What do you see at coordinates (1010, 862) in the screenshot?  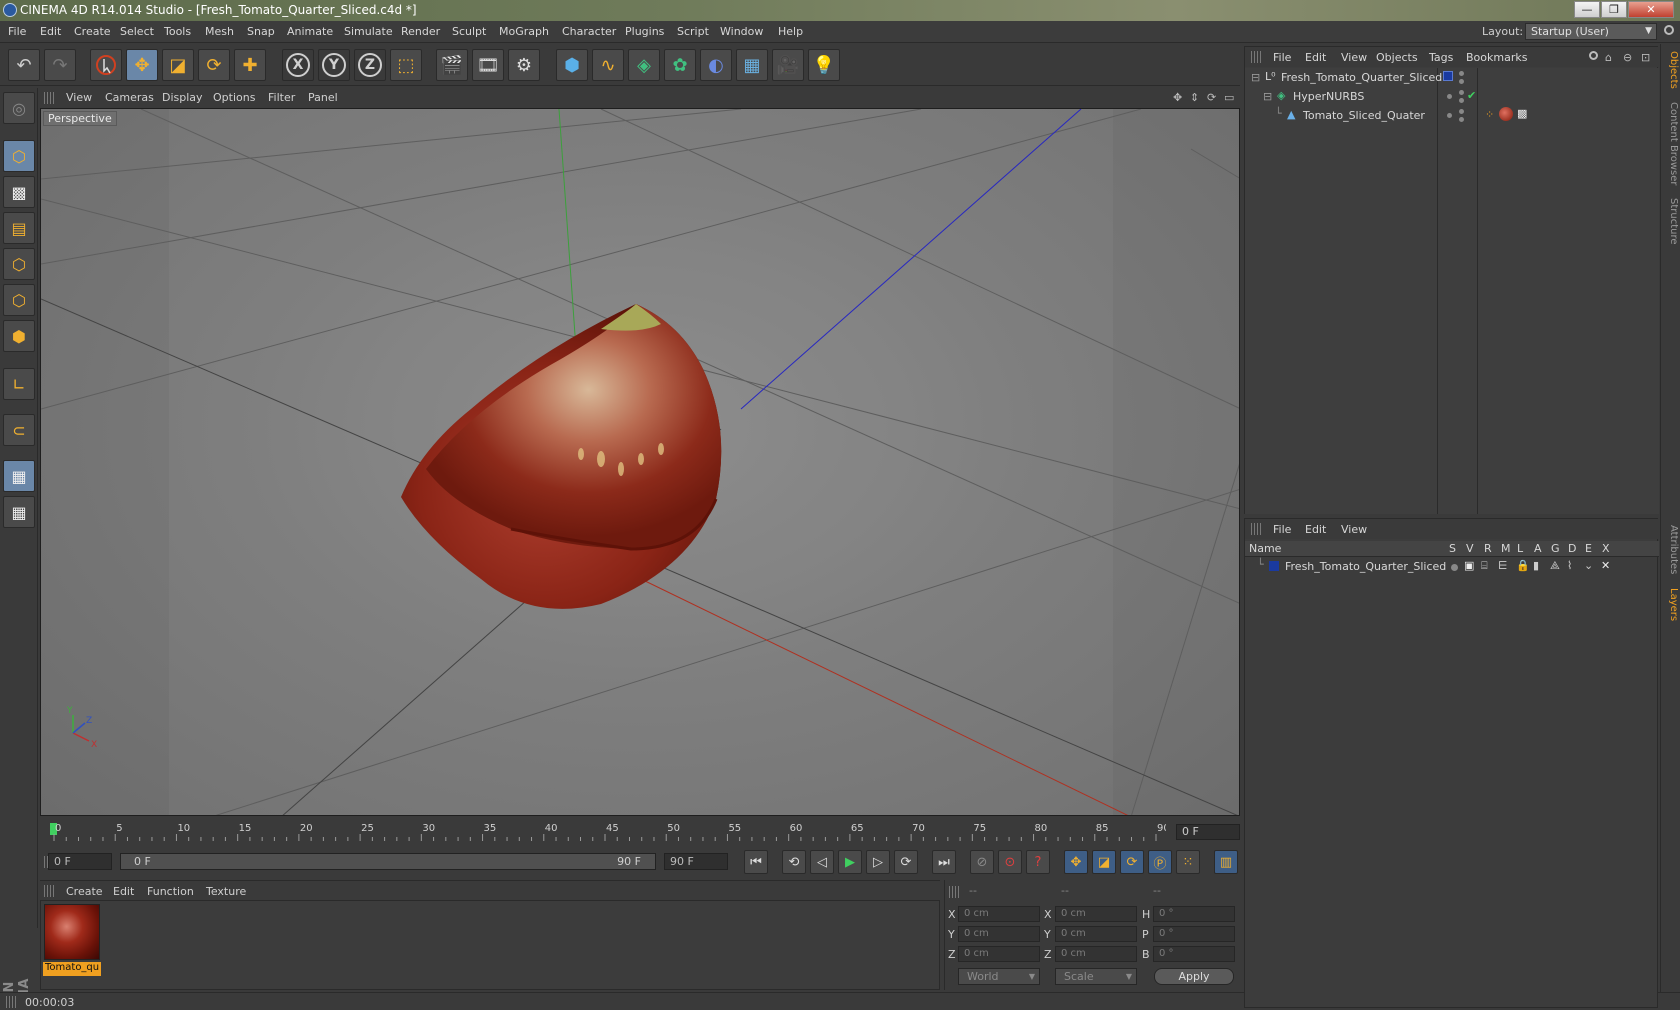 I see `autokey-icon: ⊙` at bounding box center [1010, 862].